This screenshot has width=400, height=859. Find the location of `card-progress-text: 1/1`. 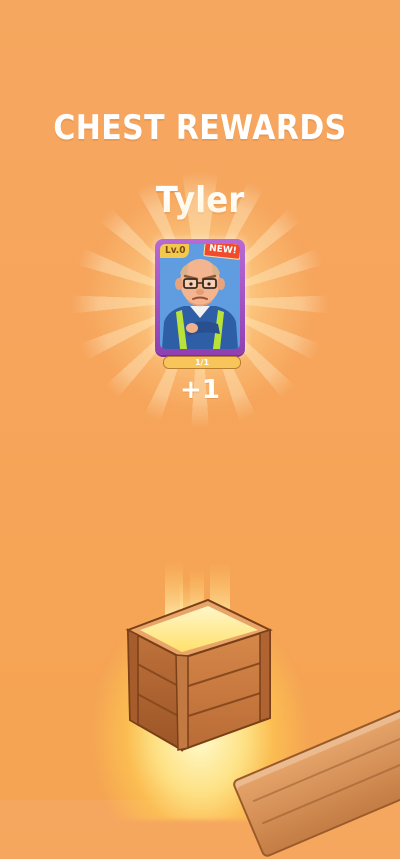

card-progress-text: 1/1 is located at coordinates (202, 362).